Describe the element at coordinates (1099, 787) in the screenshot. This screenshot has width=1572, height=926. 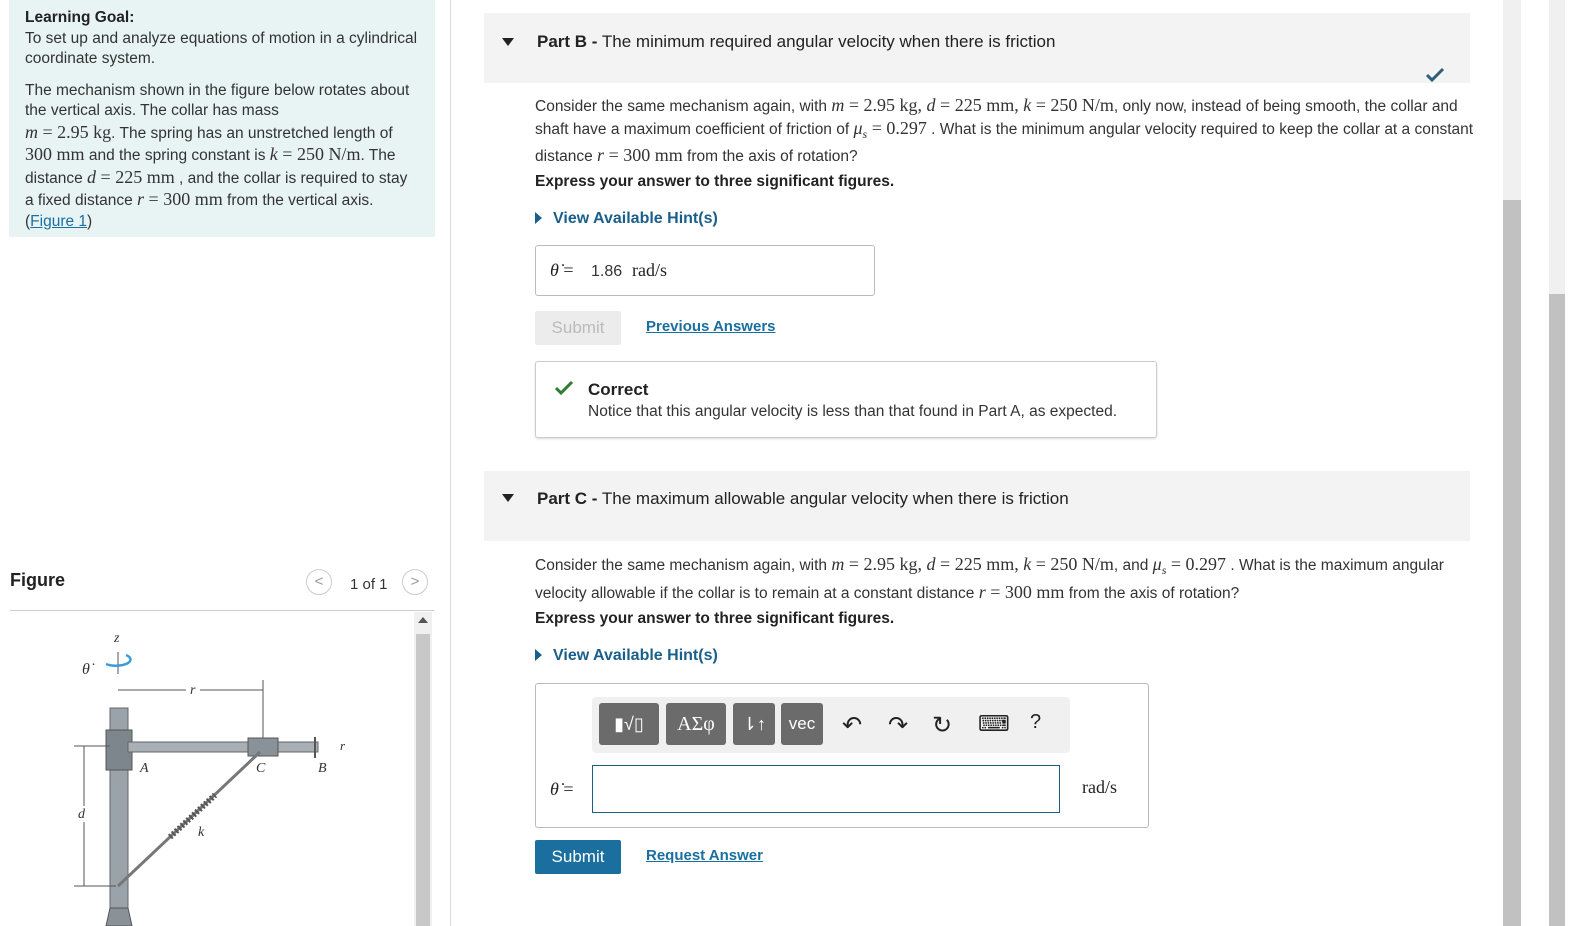
I see `part-c-answer-unit: rad/s` at that location.